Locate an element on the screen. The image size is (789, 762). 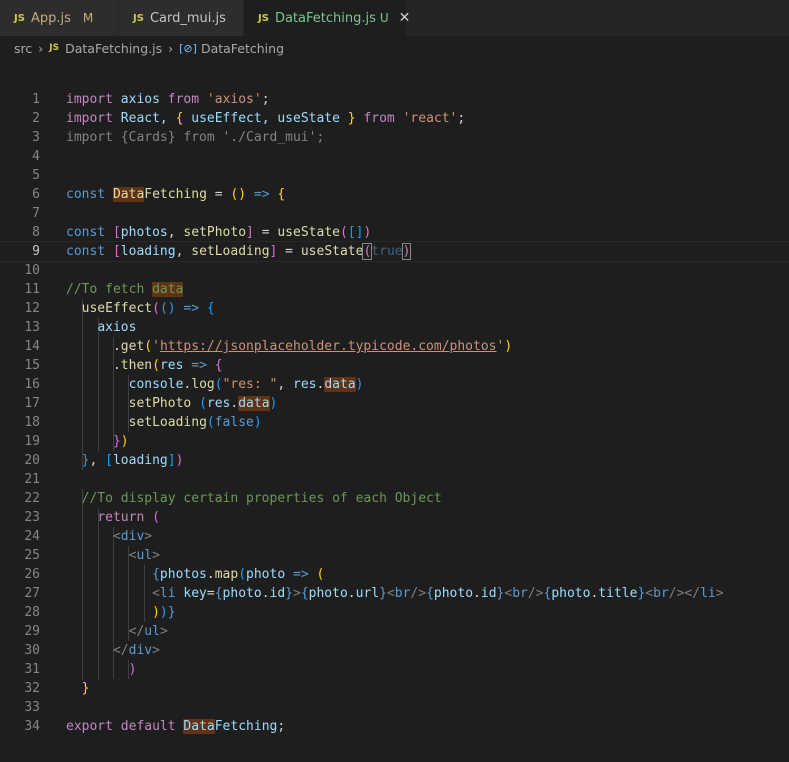
code-line: 31 ) is located at coordinates (394, 669).